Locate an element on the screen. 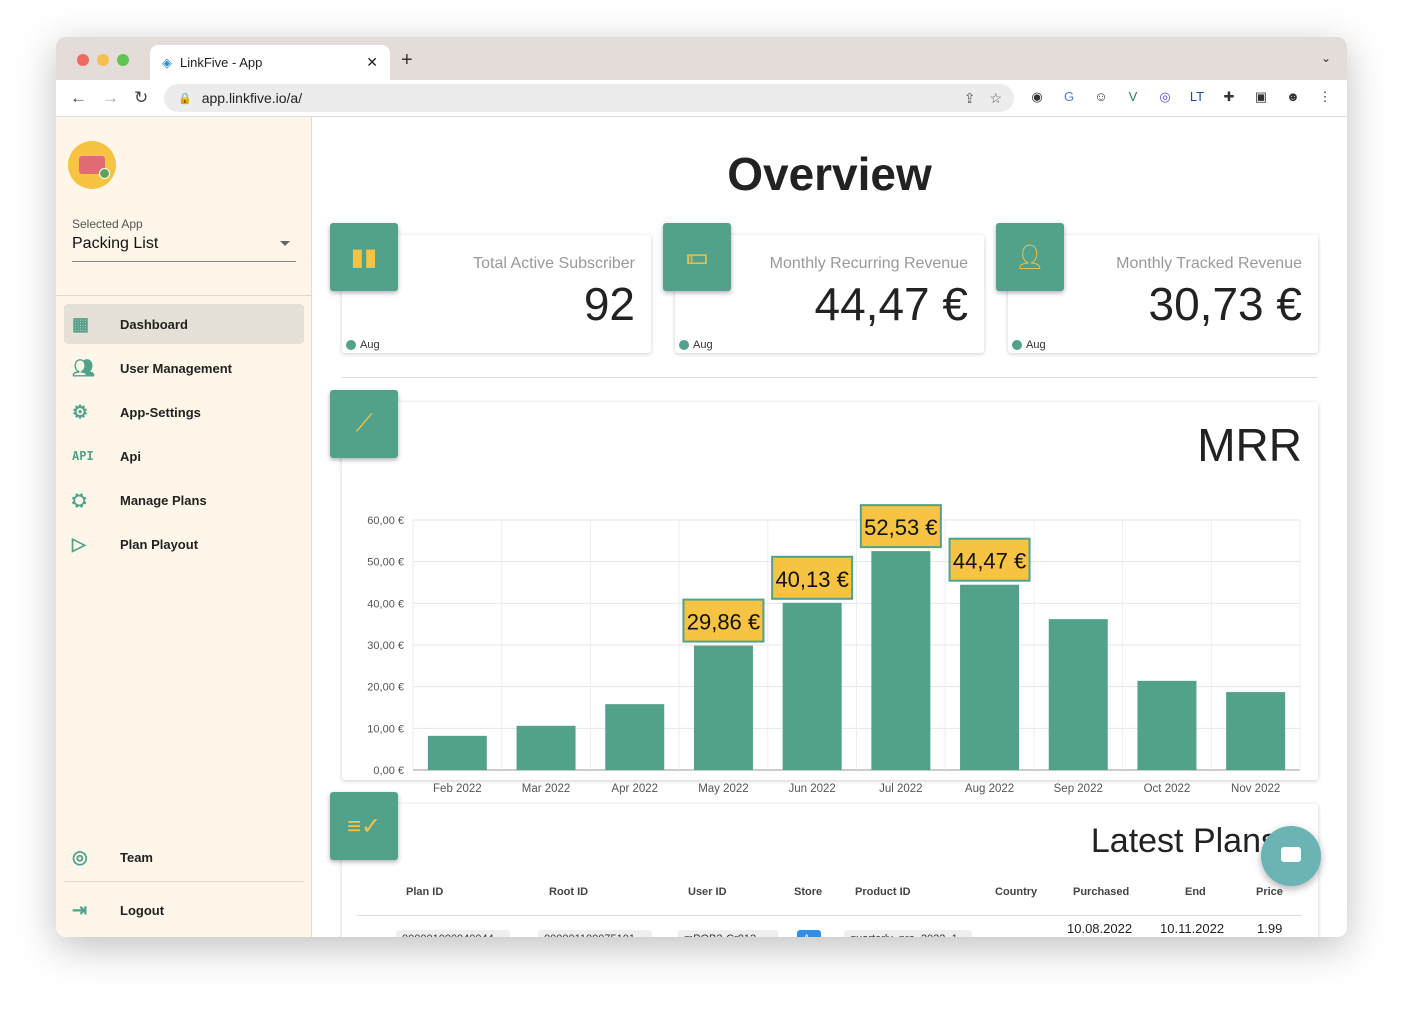 This screenshot has width=1403, height=1012. circle-extension-icon: ◎ is located at coordinates (1165, 98).